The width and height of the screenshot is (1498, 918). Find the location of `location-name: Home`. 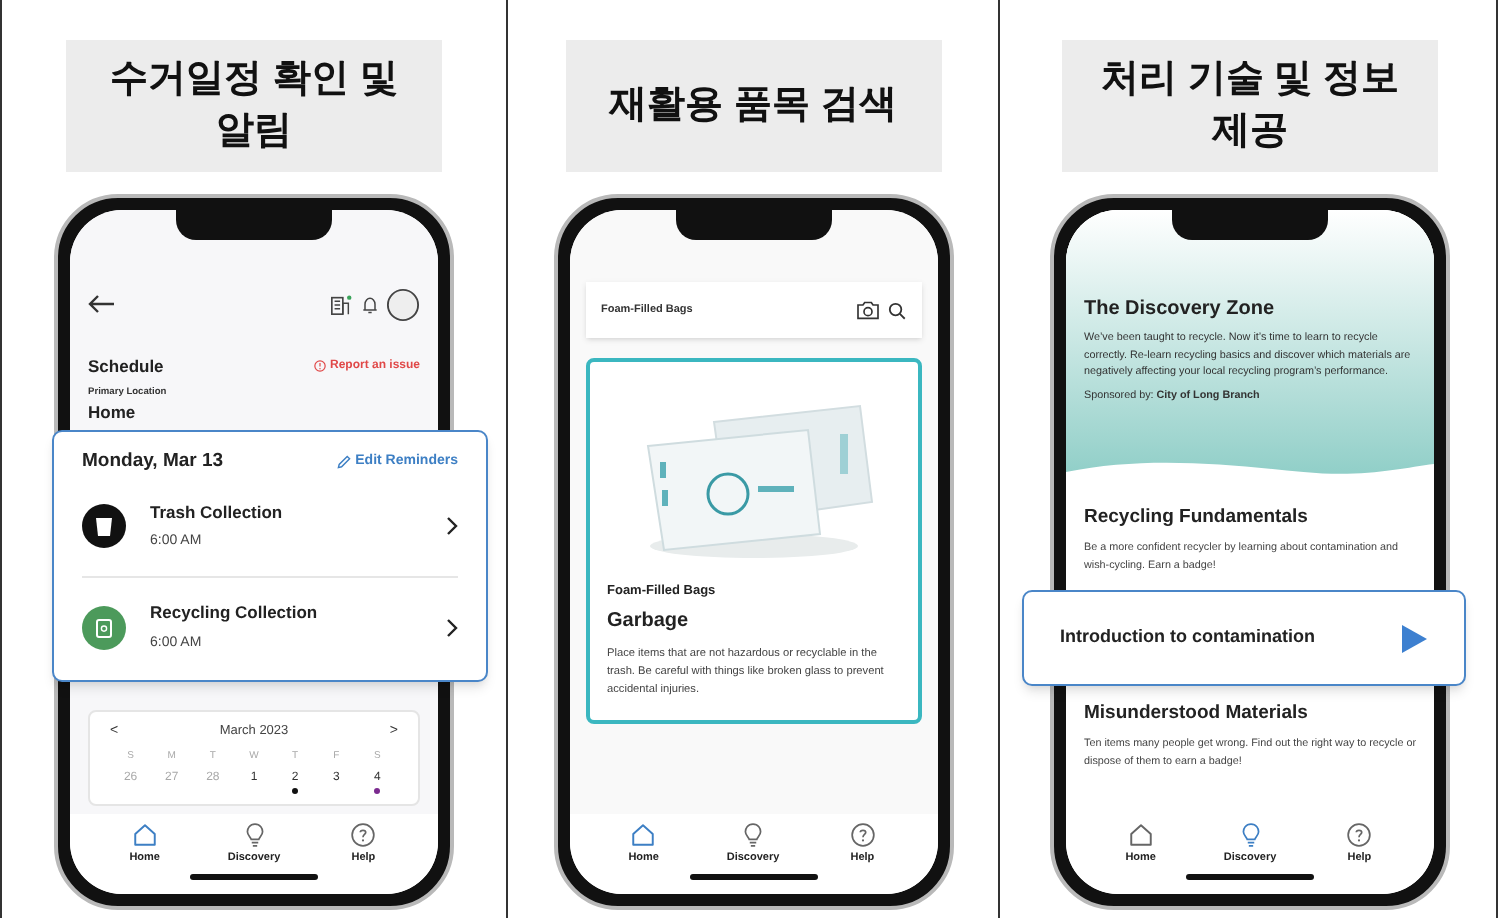

location-name: Home is located at coordinates (113, 412).